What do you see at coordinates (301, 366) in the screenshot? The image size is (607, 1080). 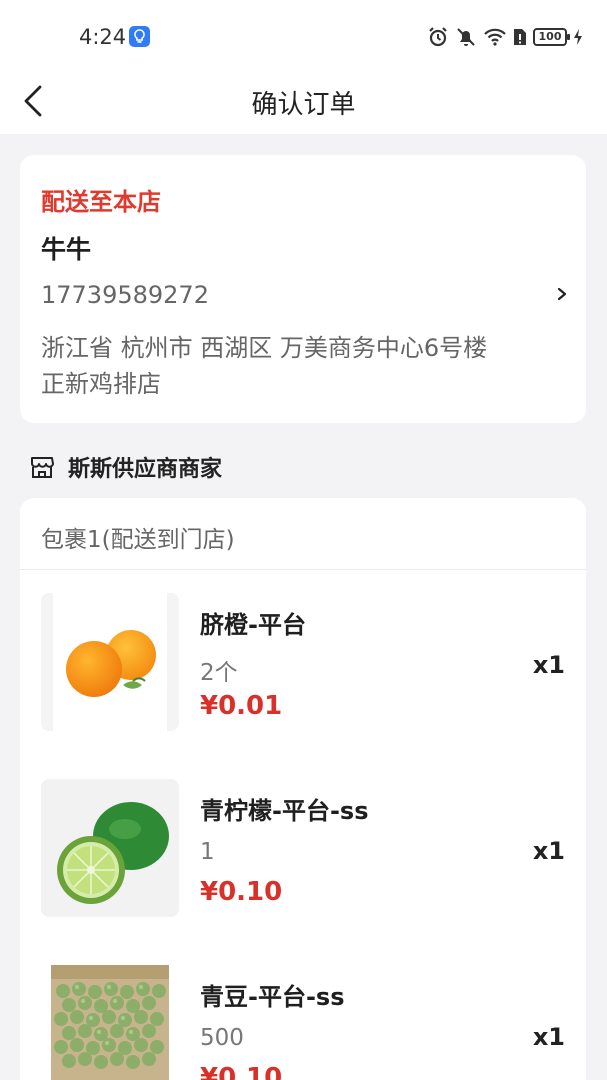 I see `recipient-address: 浙江省 杭州市 西湖区 万美商务中心6号楼 正新鸡排店` at bounding box center [301, 366].